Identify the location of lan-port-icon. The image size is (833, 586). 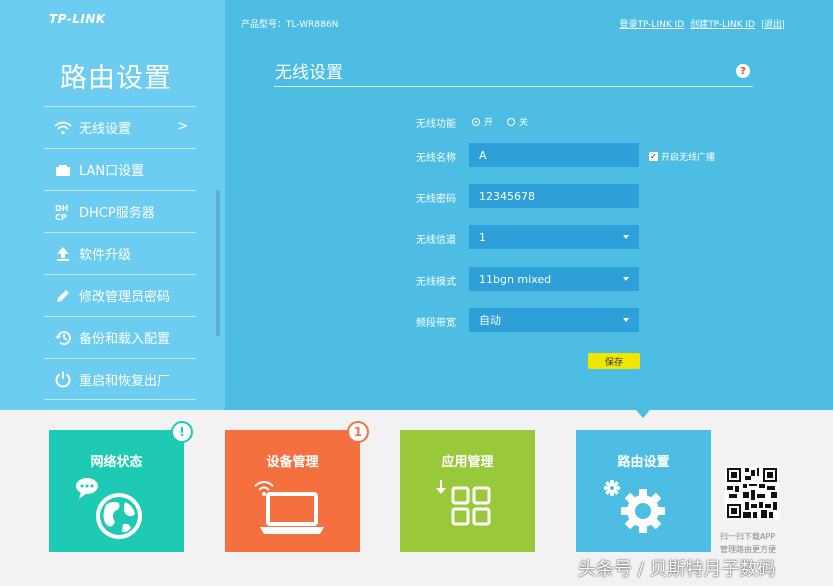
(63, 170).